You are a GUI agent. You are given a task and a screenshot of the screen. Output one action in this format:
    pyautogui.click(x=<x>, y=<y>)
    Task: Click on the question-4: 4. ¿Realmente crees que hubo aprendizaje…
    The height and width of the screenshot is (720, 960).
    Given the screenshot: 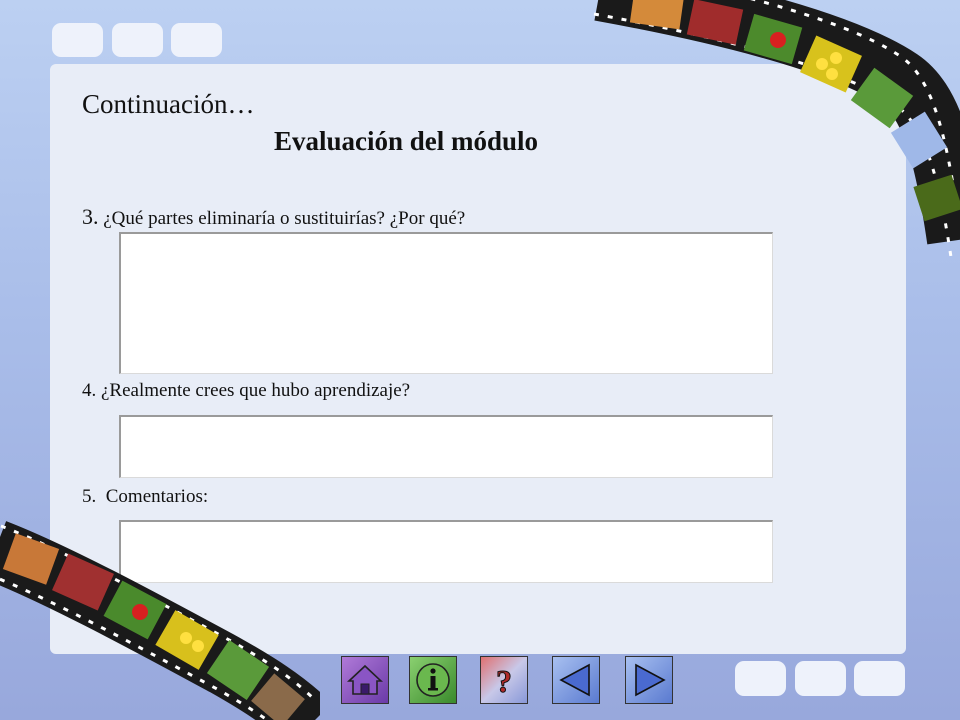 What is the action you would take?
    pyautogui.click(x=246, y=391)
    